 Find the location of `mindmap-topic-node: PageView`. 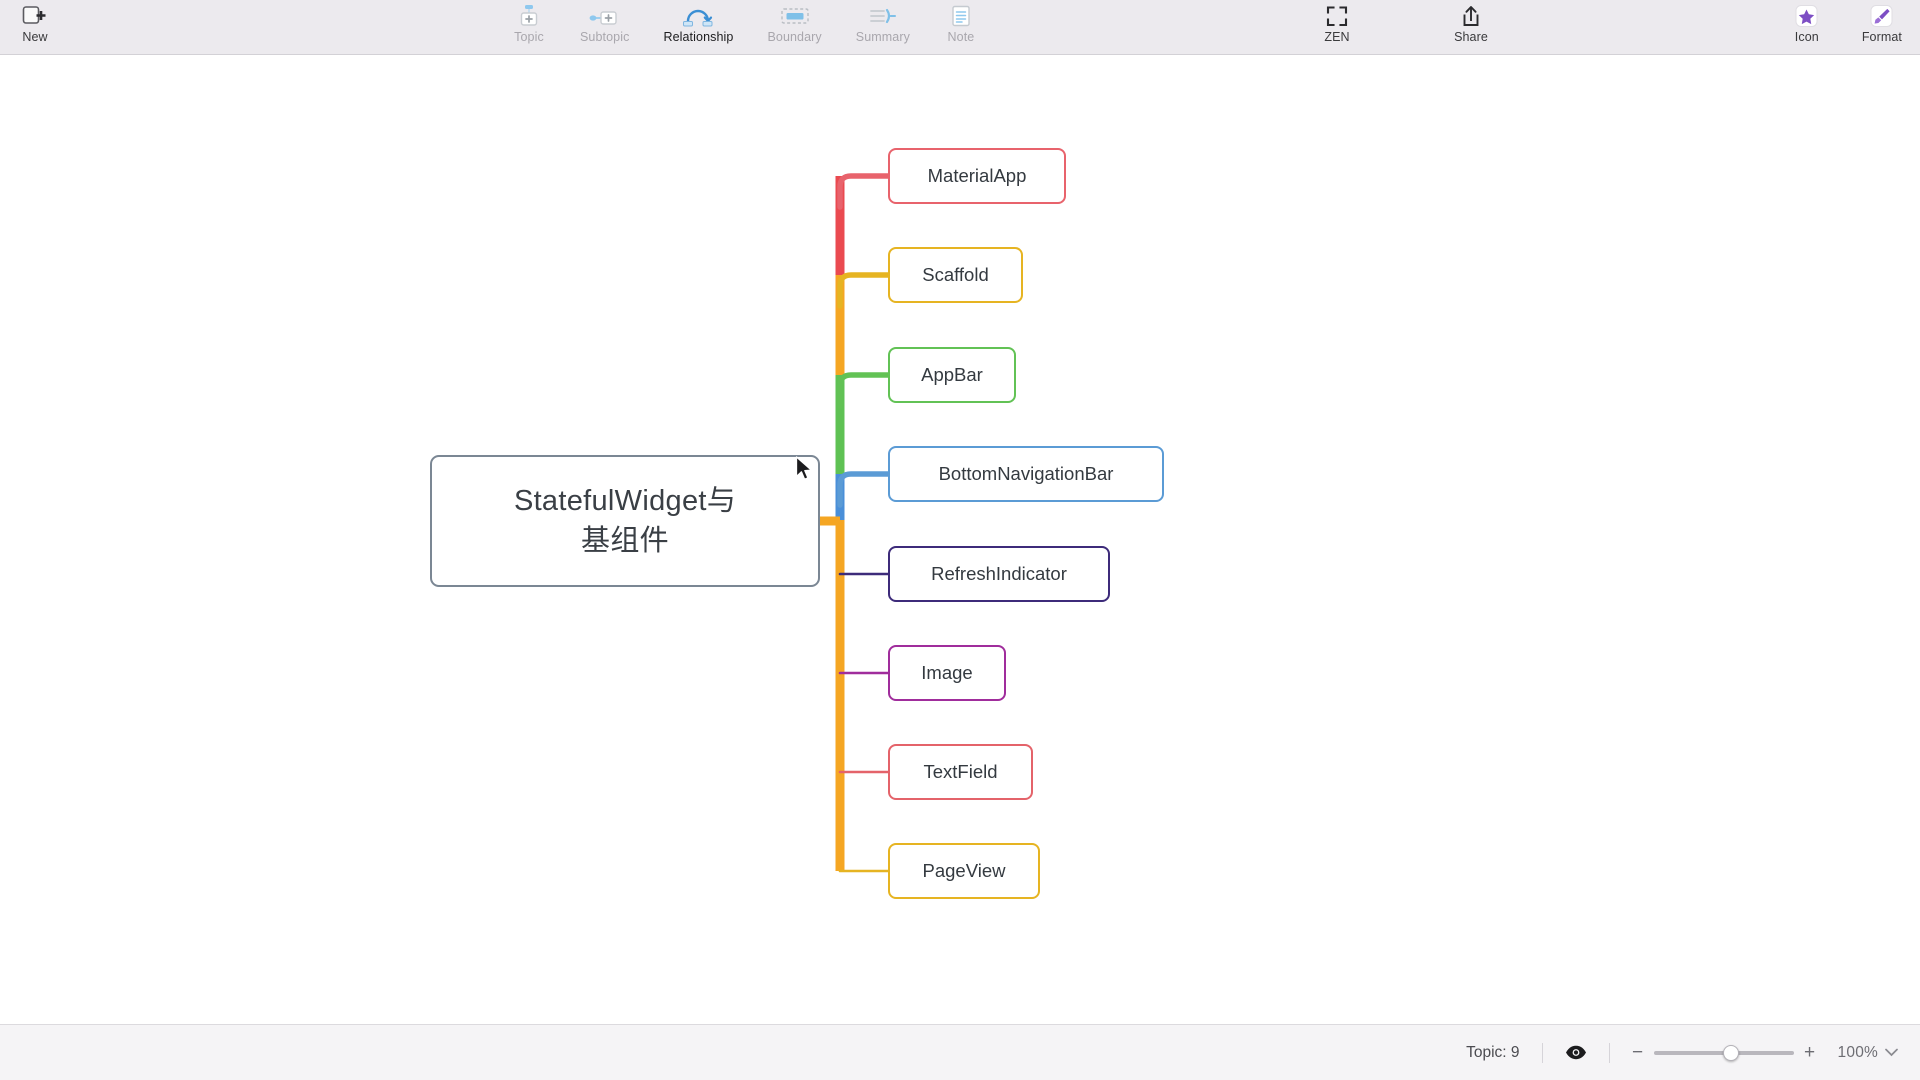

mindmap-topic-node: PageView is located at coordinates (964, 871).